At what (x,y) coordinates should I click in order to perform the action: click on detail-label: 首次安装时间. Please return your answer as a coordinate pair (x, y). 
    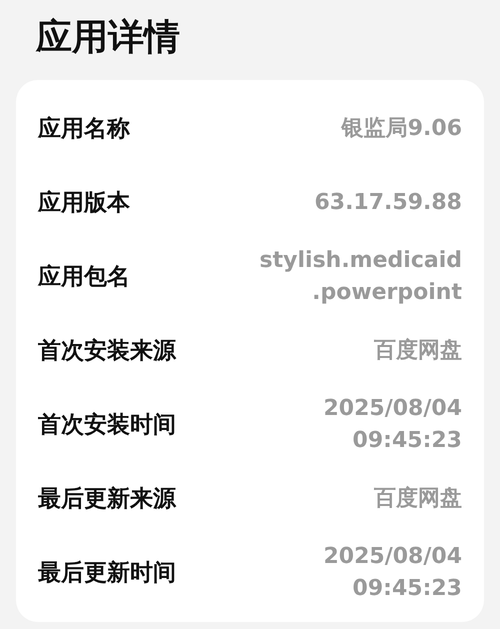
    Looking at the image, I should click on (107, 425).